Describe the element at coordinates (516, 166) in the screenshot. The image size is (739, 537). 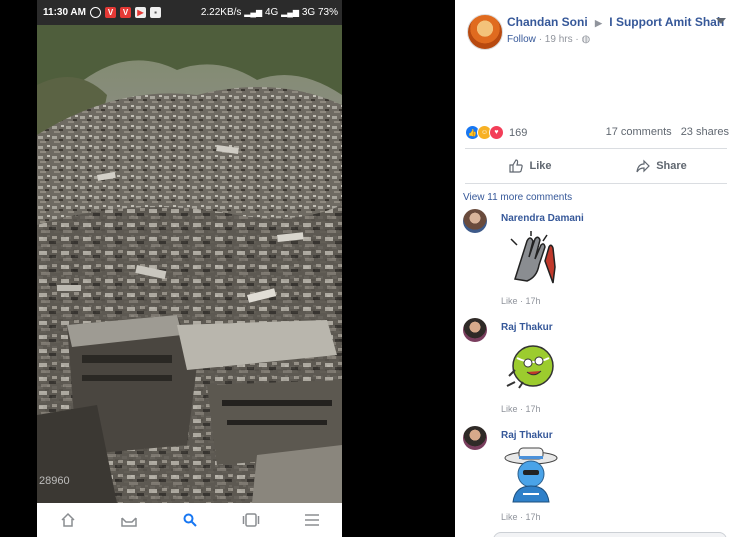
I see `thumbs-up-icon` at that location.